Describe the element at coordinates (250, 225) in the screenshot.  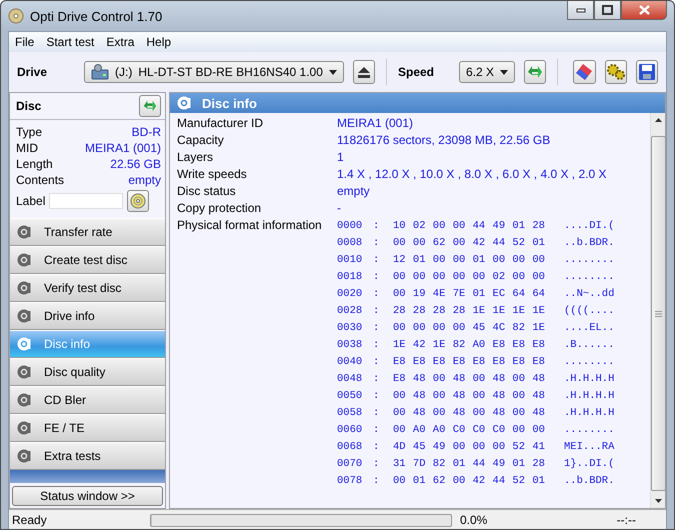
I see `field-label: Physical format information` at that location.